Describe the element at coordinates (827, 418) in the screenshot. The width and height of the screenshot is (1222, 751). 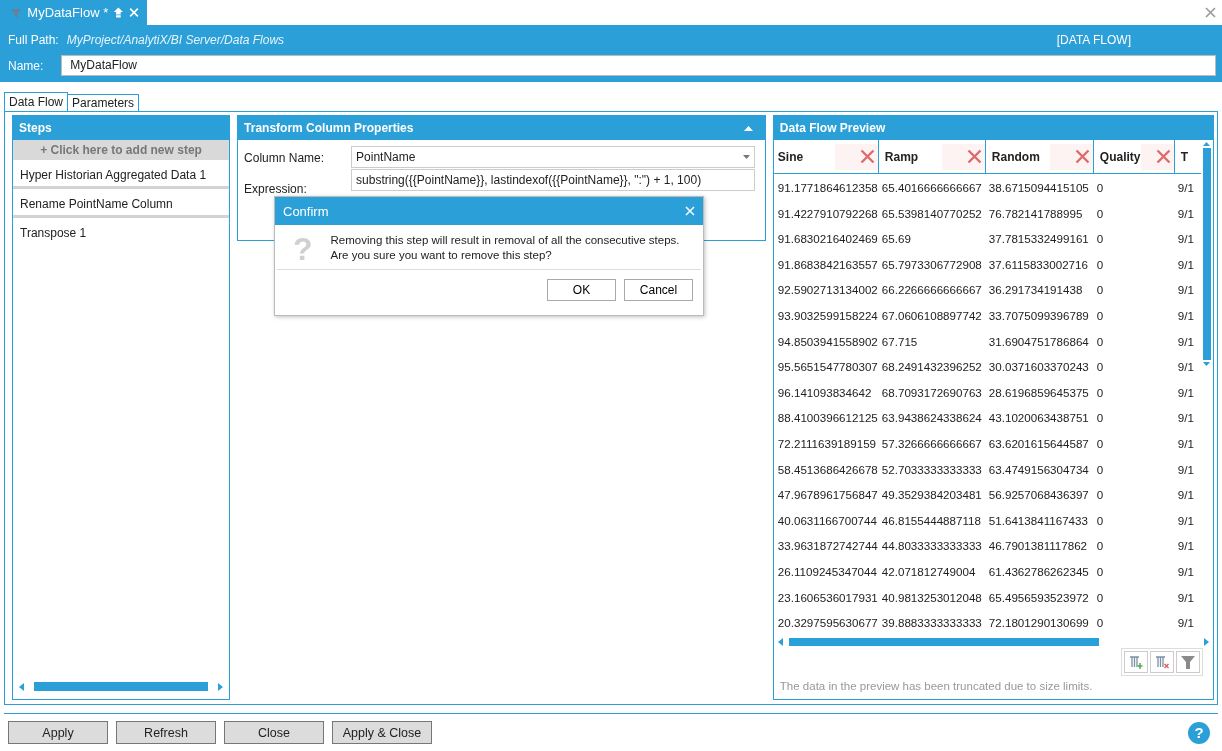
I see `table-cell-text: 88.4100396612125` at that location.